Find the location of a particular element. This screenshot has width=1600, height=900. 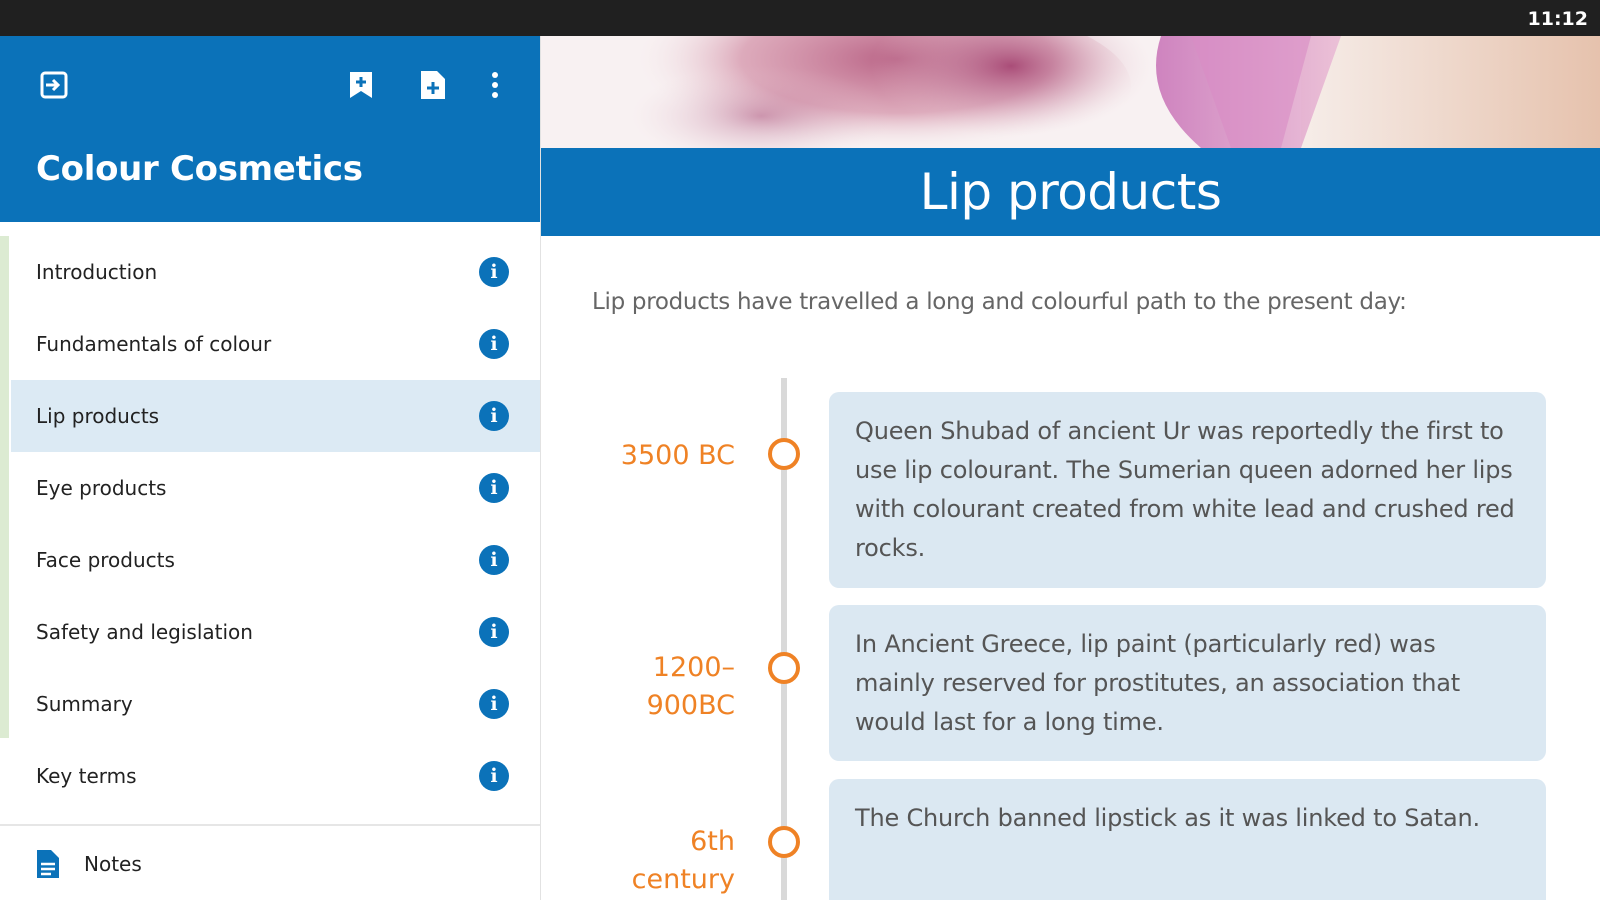

timeline-date-line: 3500 BC is located at coordinates (677, 455).